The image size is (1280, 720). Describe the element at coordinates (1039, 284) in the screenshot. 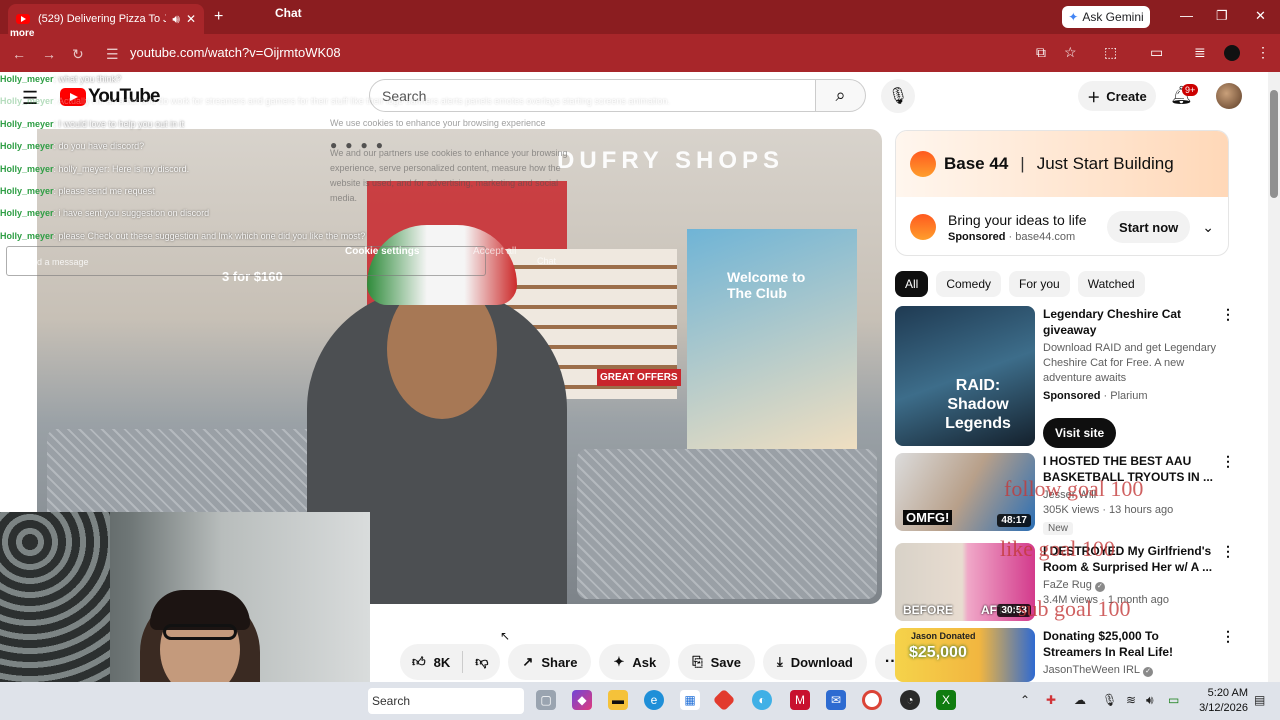

I see `chip-for-you: For you` at that location.